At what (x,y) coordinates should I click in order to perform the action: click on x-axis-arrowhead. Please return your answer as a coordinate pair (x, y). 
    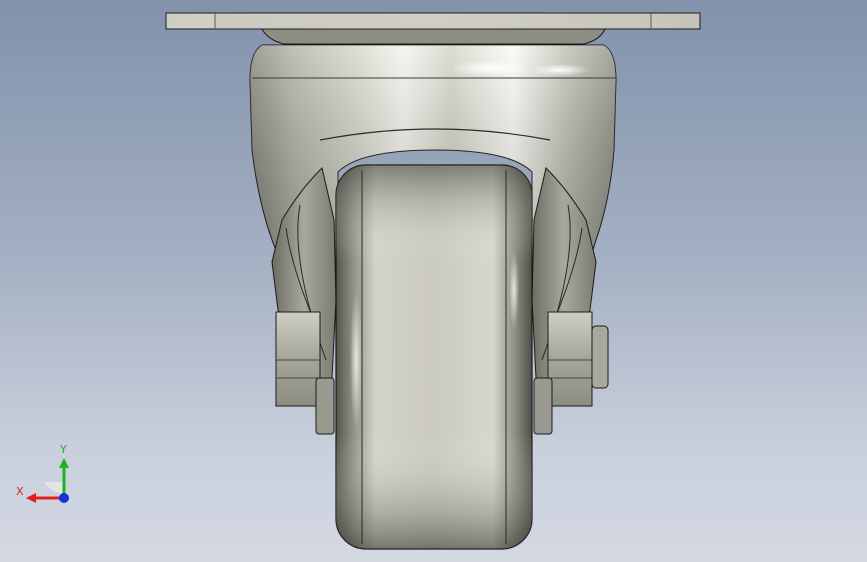
    Looking at the image, I should click on (31, 498).